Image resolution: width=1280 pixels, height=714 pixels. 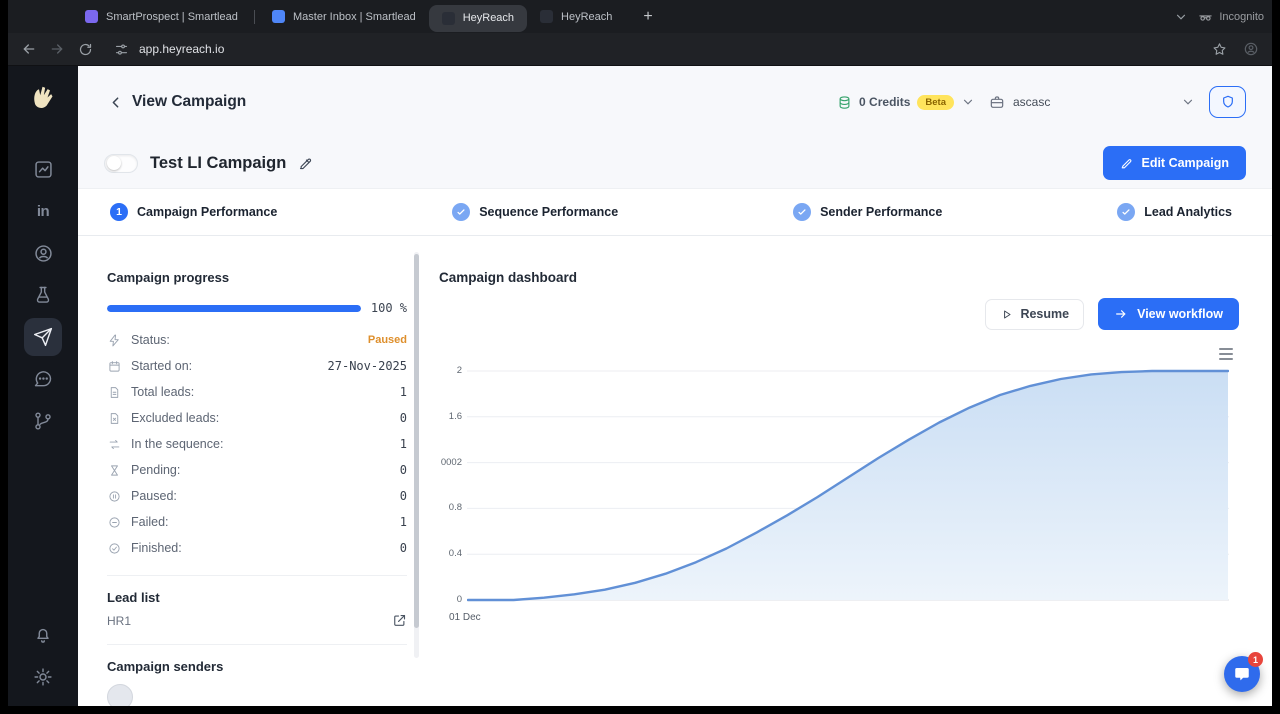 I want to click on calendar-icon, so click(x=114, y=366).